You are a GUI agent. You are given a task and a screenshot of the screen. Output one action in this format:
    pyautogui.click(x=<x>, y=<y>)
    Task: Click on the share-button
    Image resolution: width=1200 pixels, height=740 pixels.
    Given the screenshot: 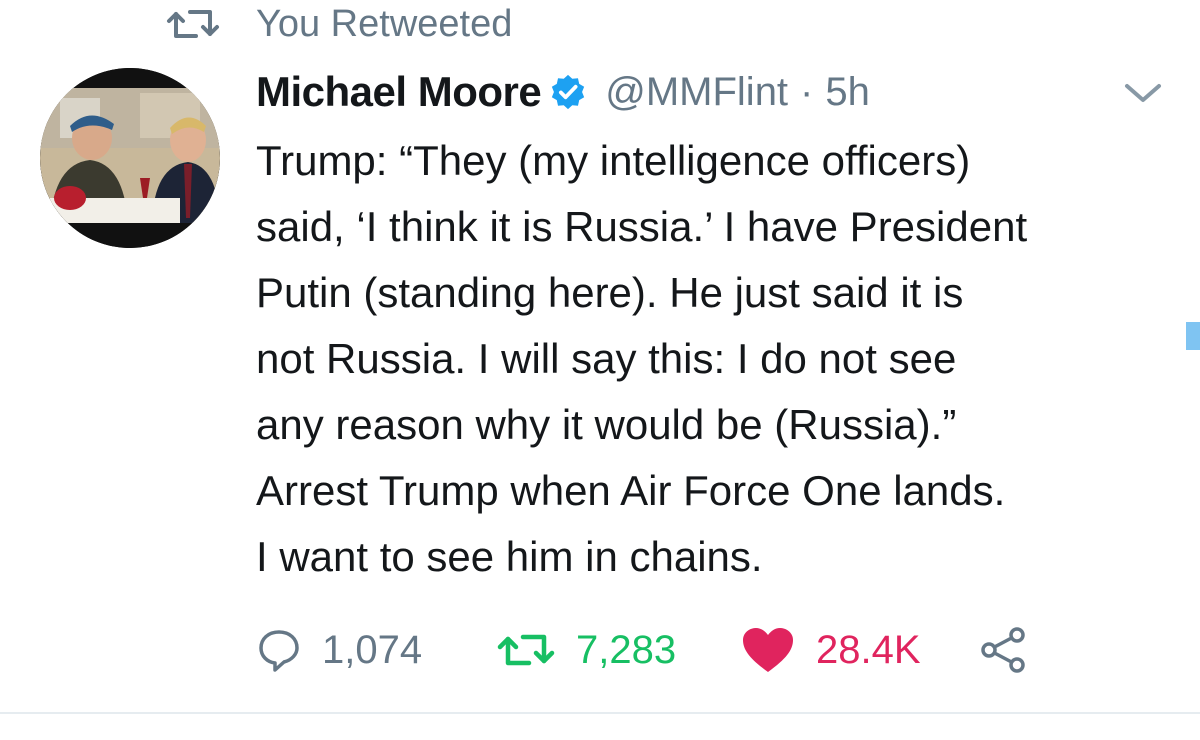 What is the action you would take?
    pyautogui.click(x=1003, y=650)
    